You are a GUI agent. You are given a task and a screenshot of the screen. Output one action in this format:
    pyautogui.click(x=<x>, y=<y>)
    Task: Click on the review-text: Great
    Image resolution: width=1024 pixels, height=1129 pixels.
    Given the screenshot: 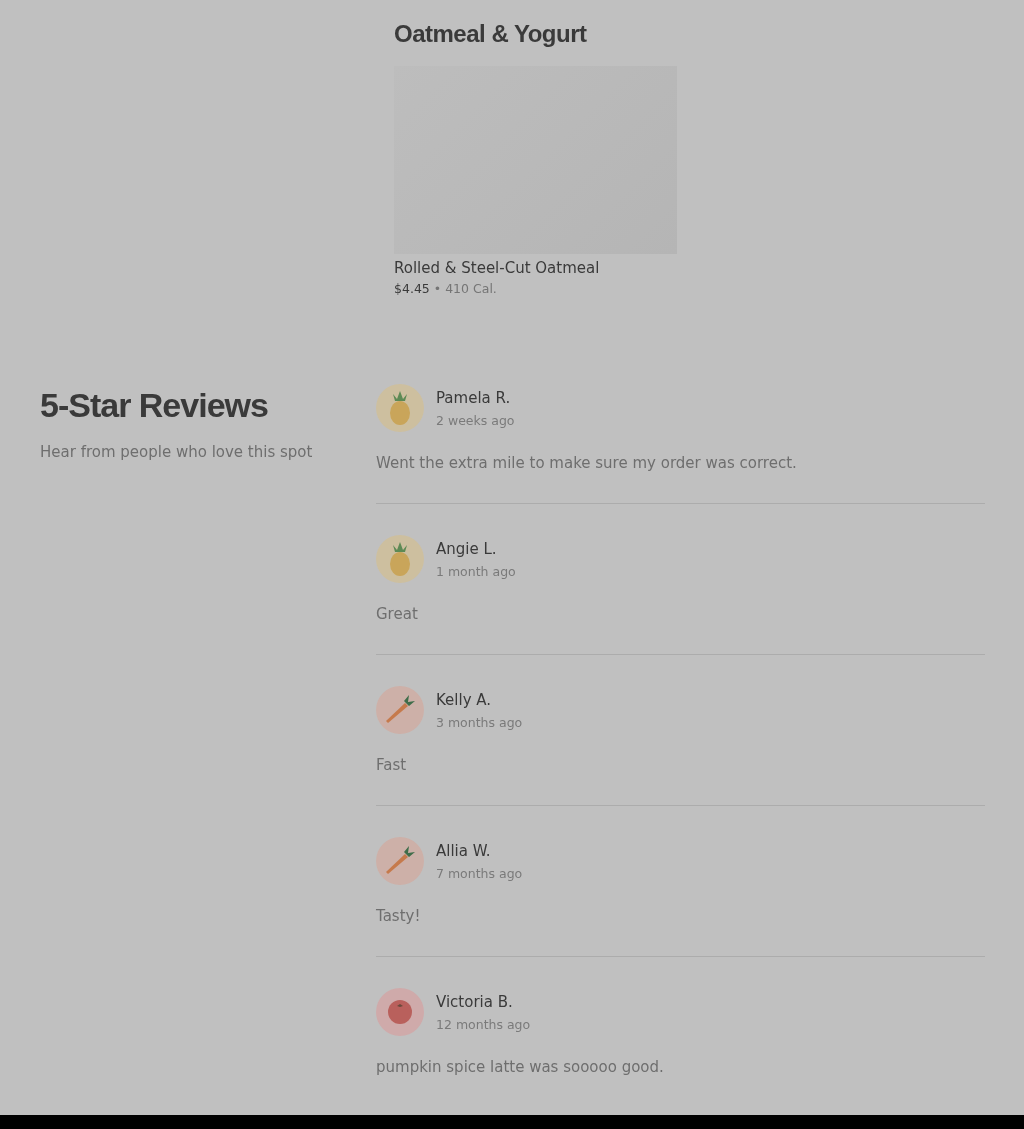 What is the action you would take?
    pyautogui.click(x=397, y=614)
    